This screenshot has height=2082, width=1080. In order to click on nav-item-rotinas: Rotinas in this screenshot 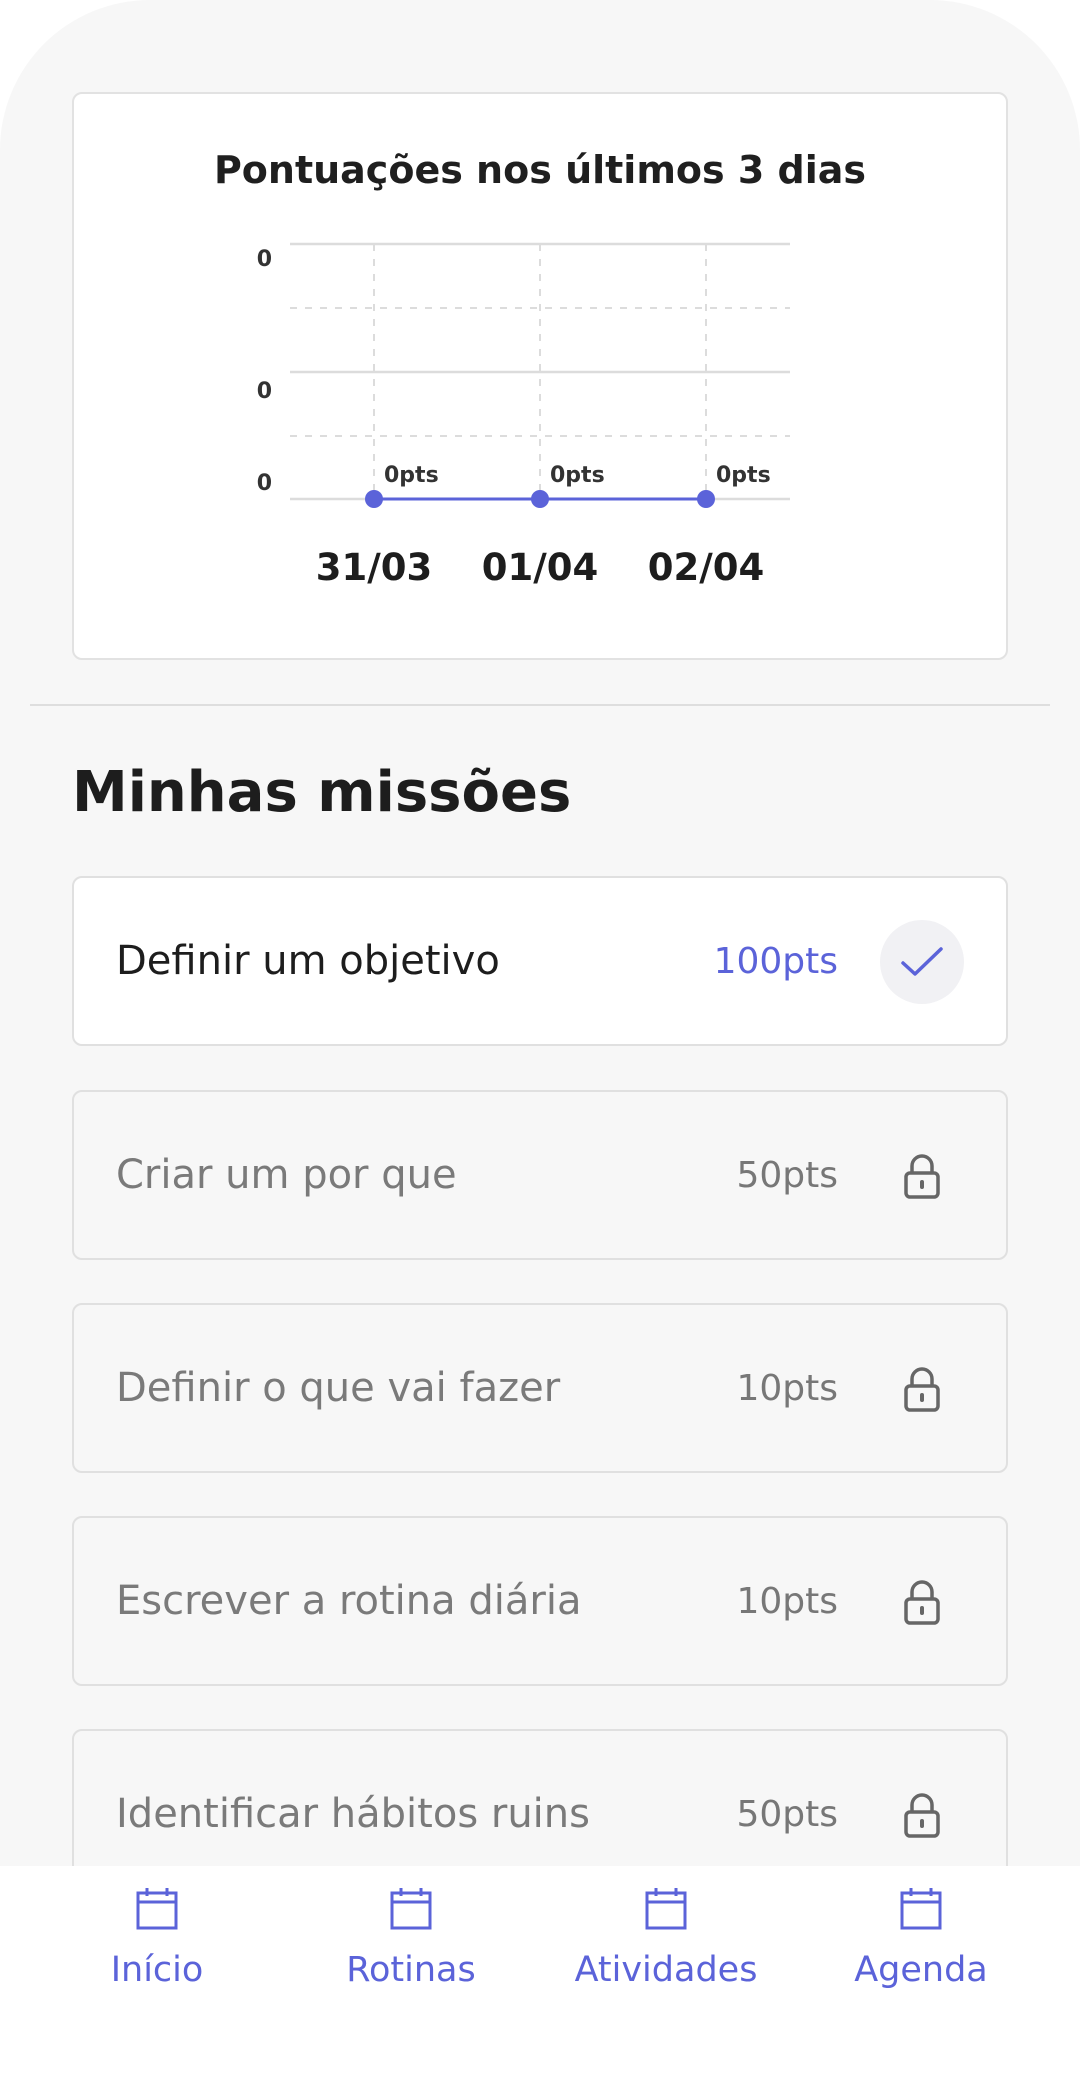, I will do `click(411, 1956)`.